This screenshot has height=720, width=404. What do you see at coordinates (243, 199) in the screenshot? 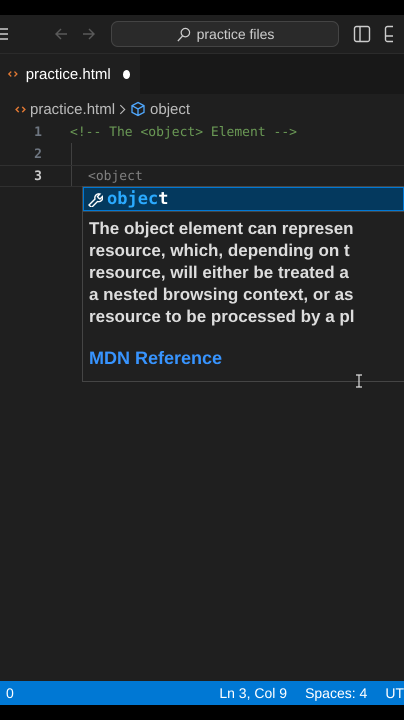
I see `suggestion-item: object` at bounding box center [243, 199].